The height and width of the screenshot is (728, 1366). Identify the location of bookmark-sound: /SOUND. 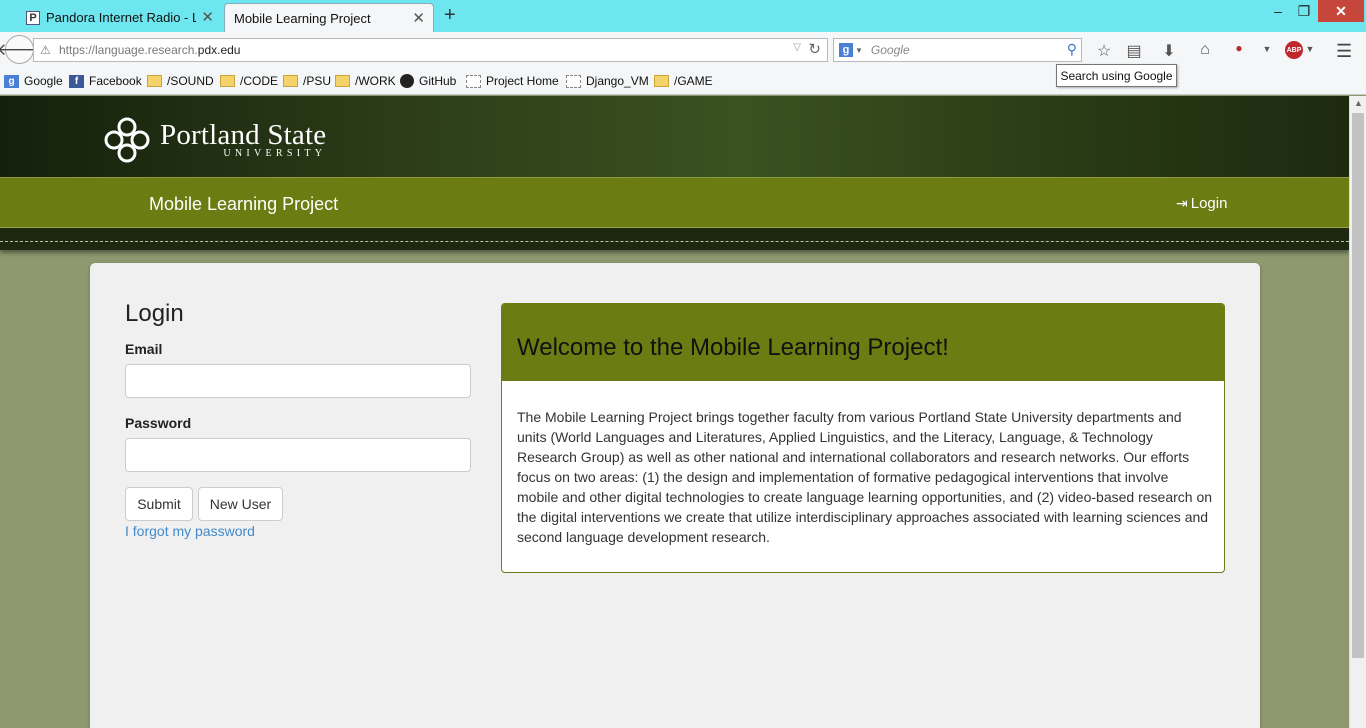
(180, 81).